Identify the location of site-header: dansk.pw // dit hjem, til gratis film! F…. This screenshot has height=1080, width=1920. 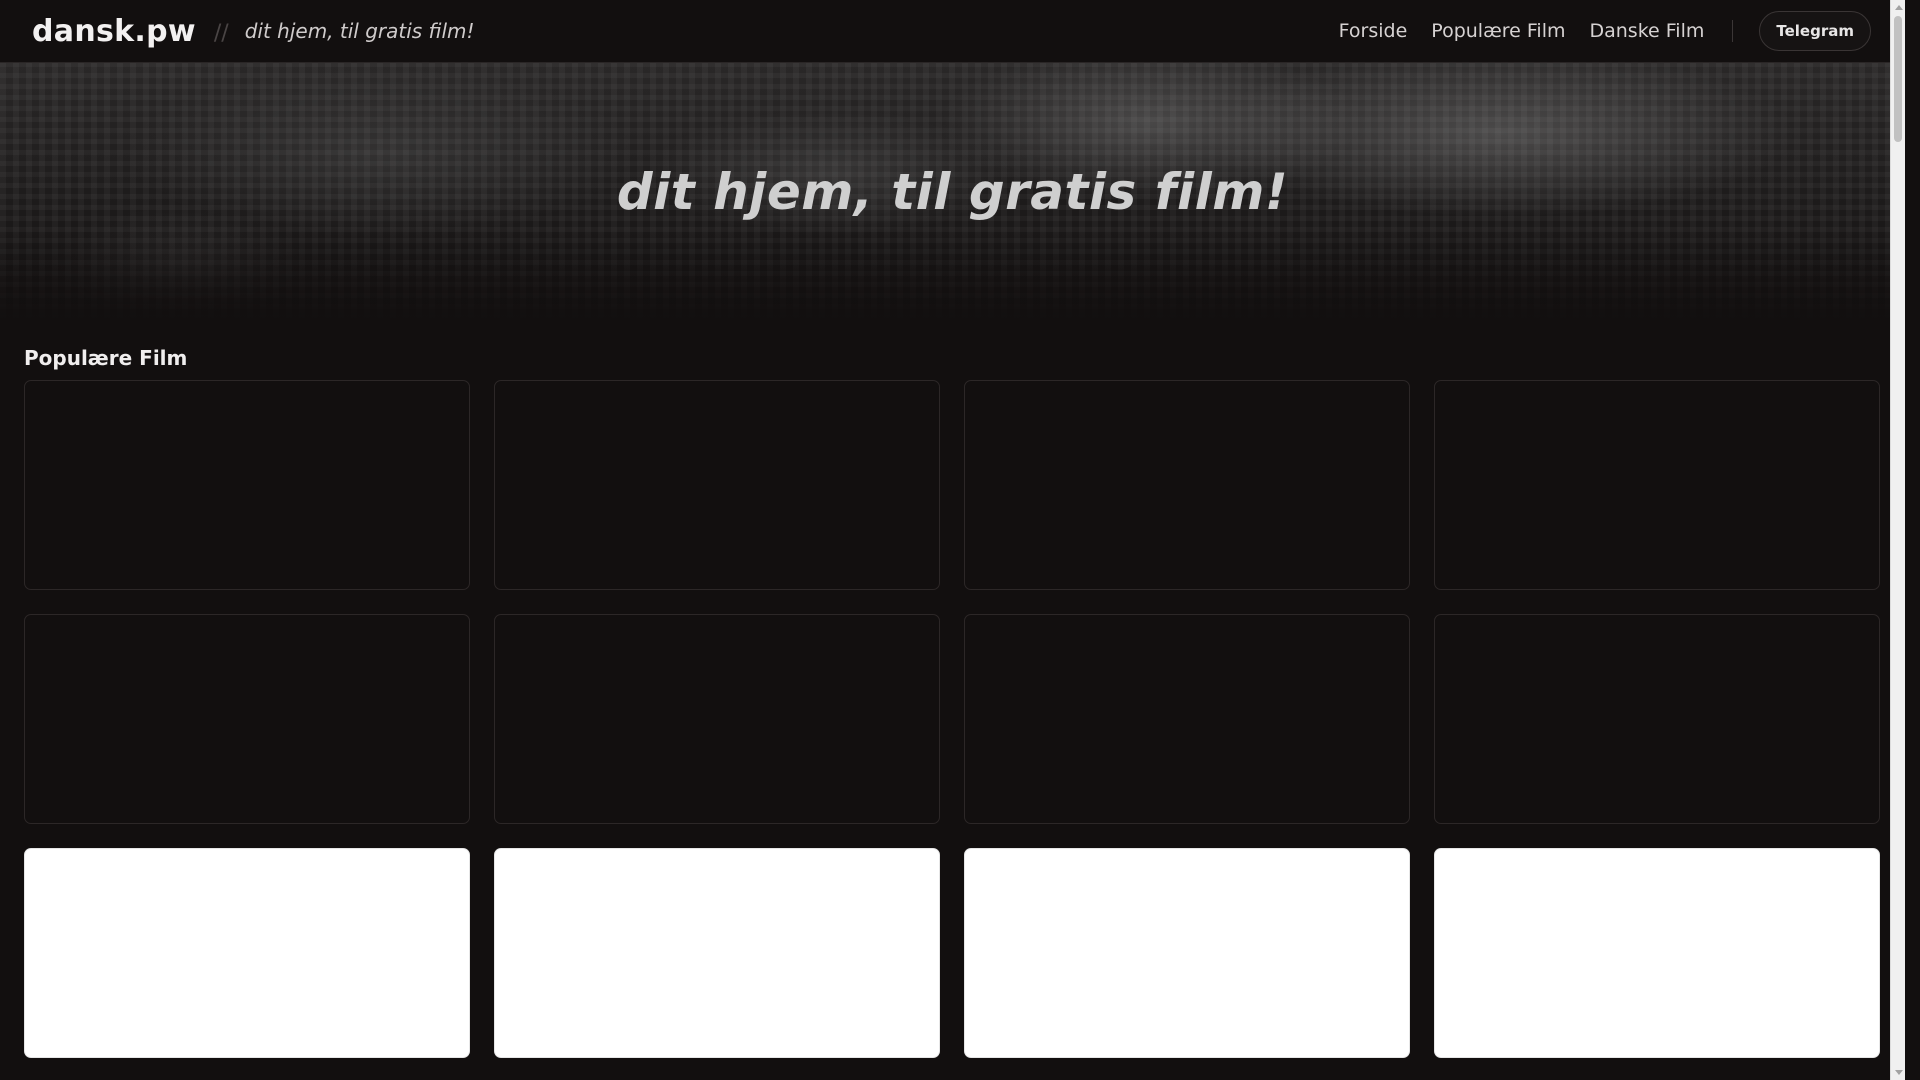
(952, 31).